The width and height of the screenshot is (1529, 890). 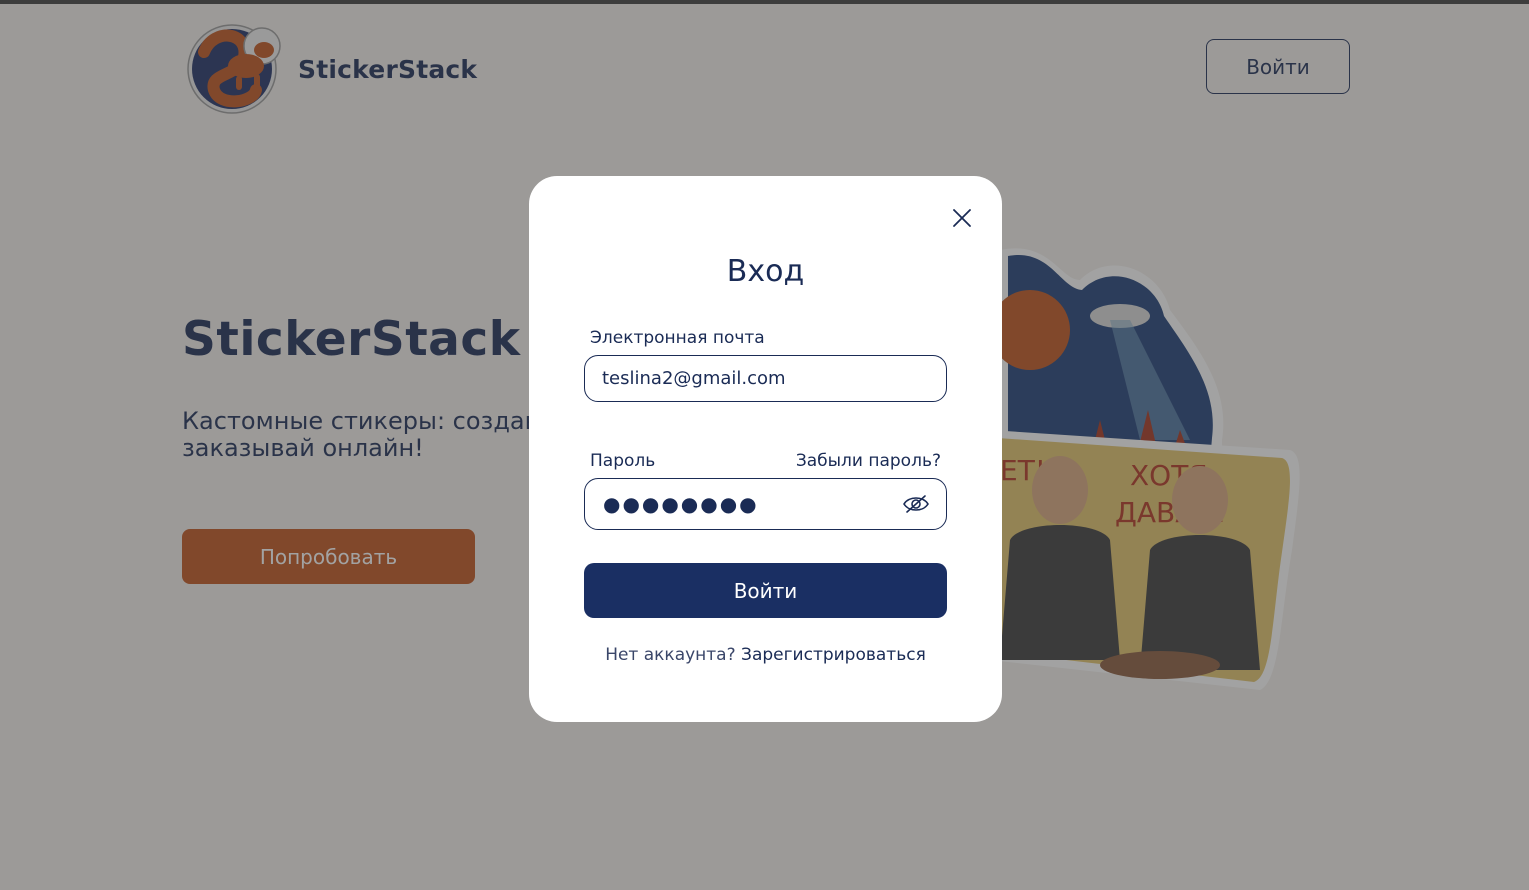 What do you see at coordinates (670, 655) in the screenshot?
I see `no-account-text: Нет аккаунта?` at bounding box center [670, 655].